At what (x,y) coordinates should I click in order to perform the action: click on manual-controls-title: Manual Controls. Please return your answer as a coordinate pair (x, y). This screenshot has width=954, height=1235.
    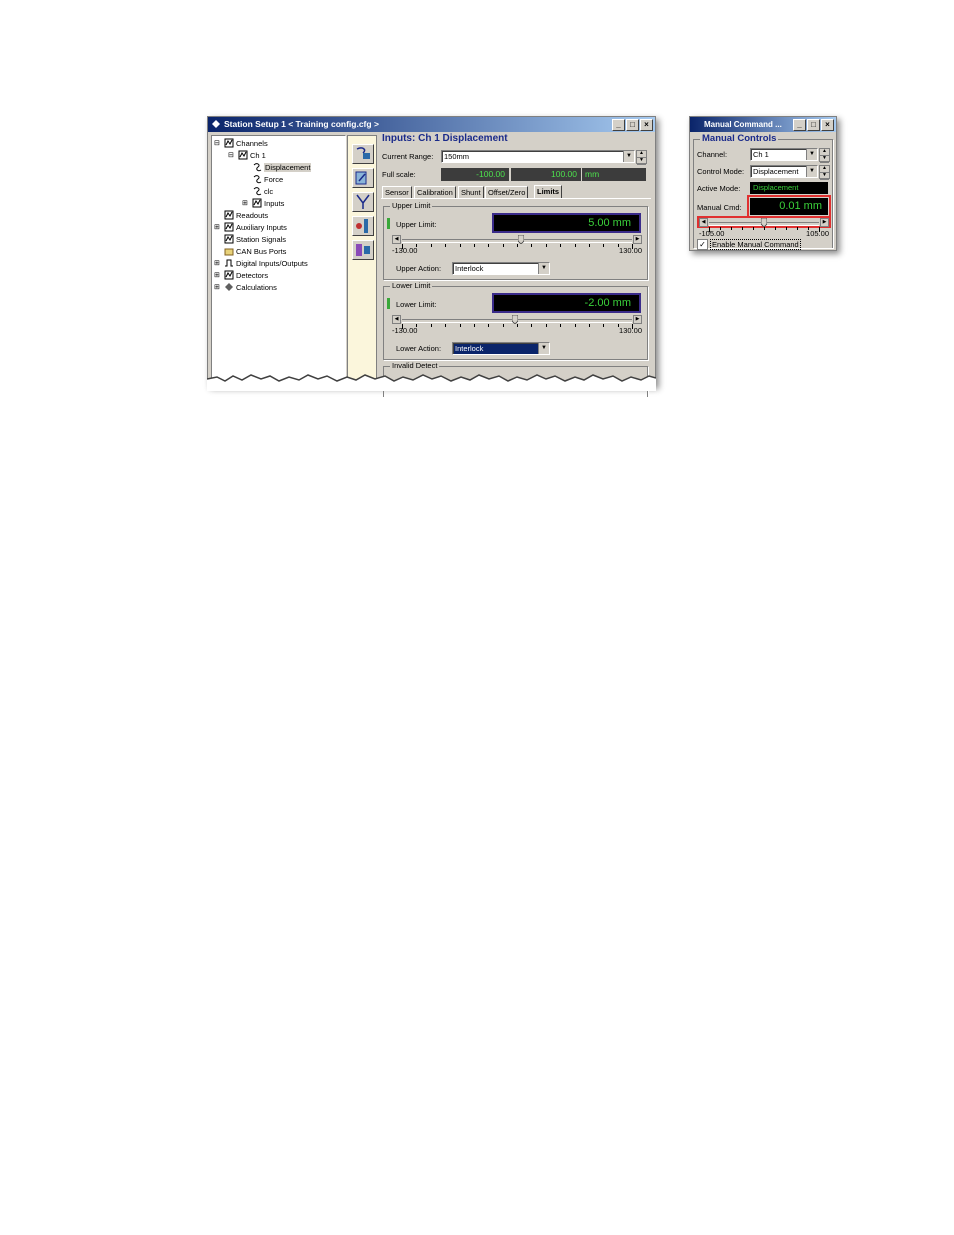
    Looking at the image, I should click on (739, 138).